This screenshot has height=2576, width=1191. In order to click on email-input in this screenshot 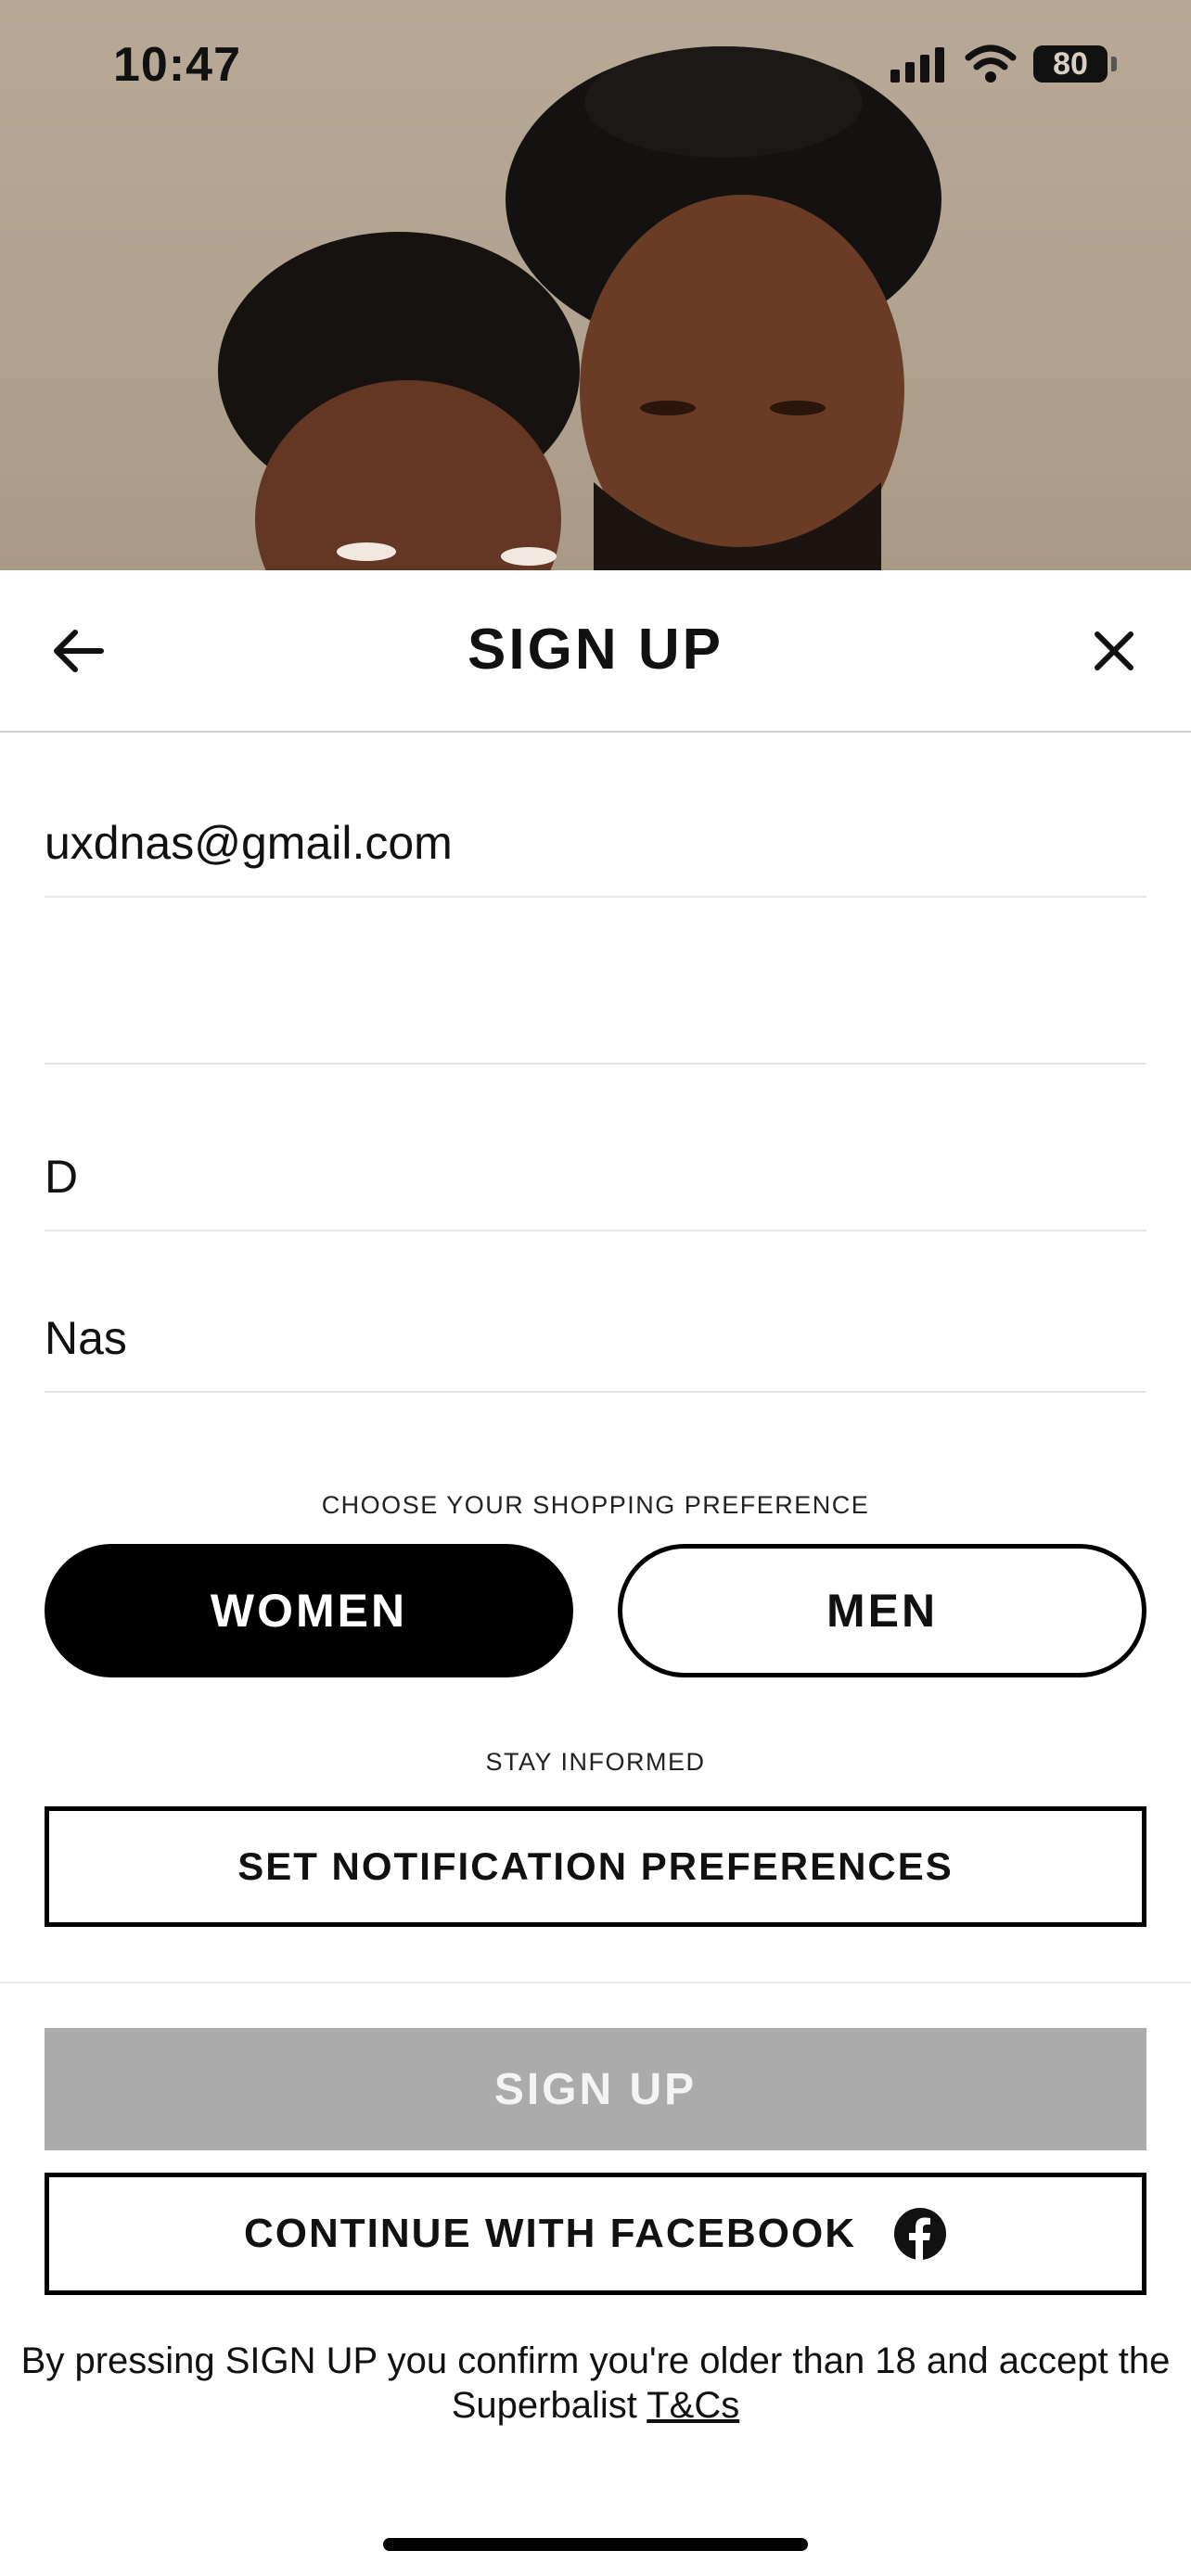, I will do `click(595, 843)`.